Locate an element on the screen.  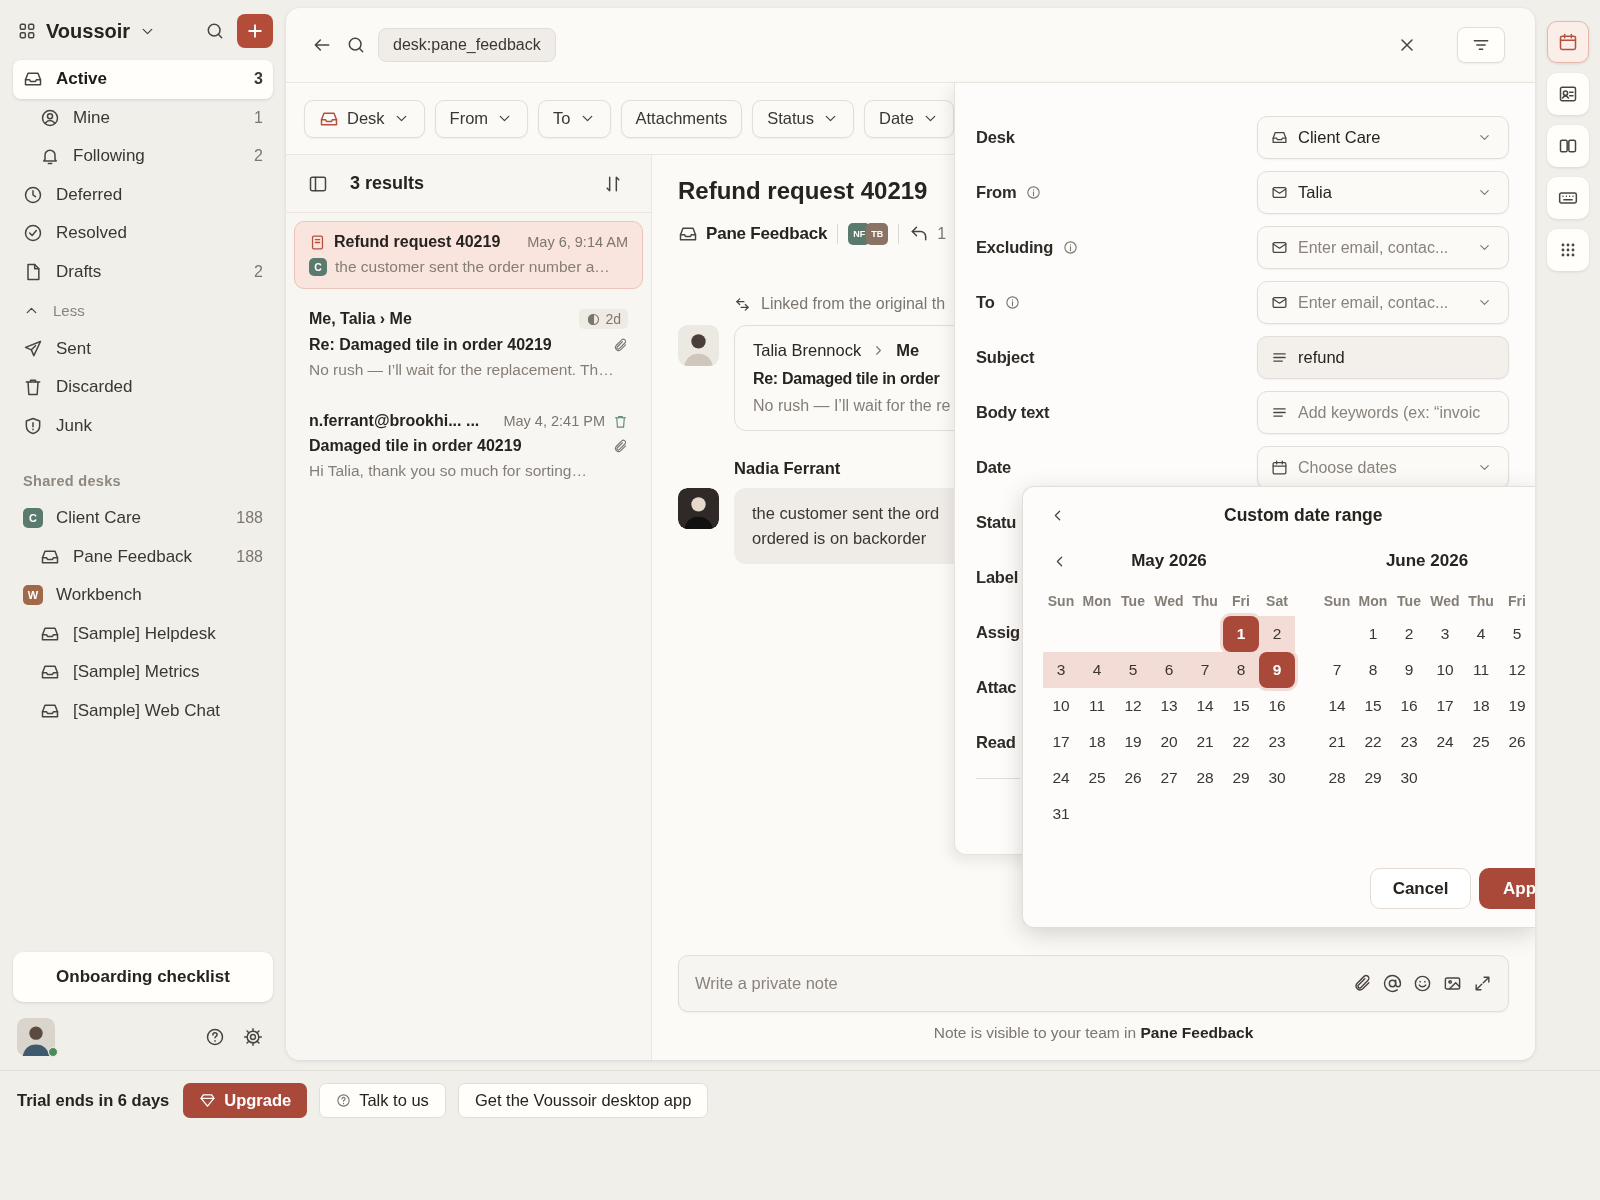
text-field: Add keywords (ex: “invoic is located at coordinates (1383, 412).